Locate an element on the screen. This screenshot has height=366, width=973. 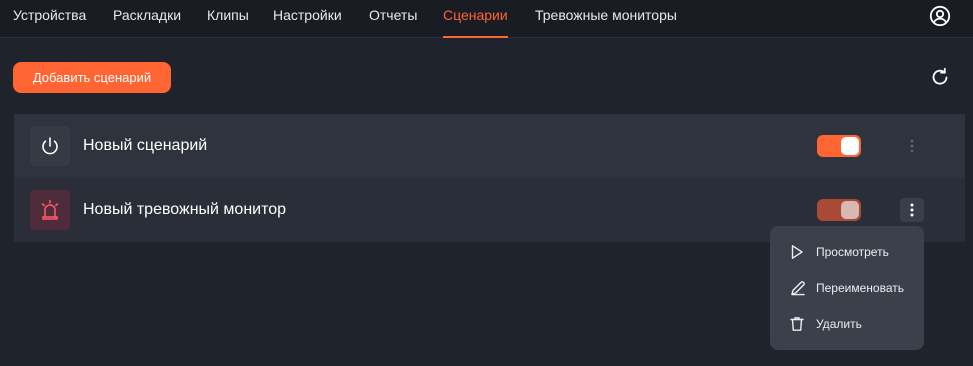
context-menu: Просмотреть Переименовать Удалить is located at coordinates (847, 288).